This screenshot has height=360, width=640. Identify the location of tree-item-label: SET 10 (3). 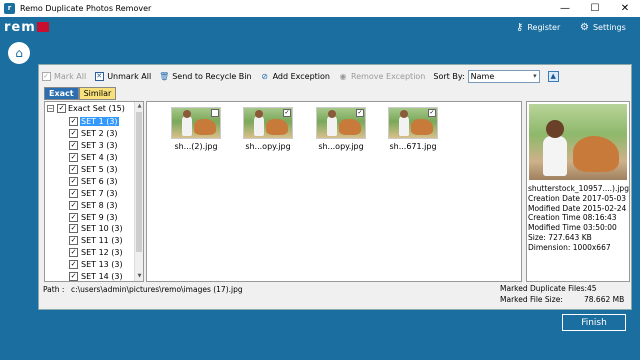
(102, 229).